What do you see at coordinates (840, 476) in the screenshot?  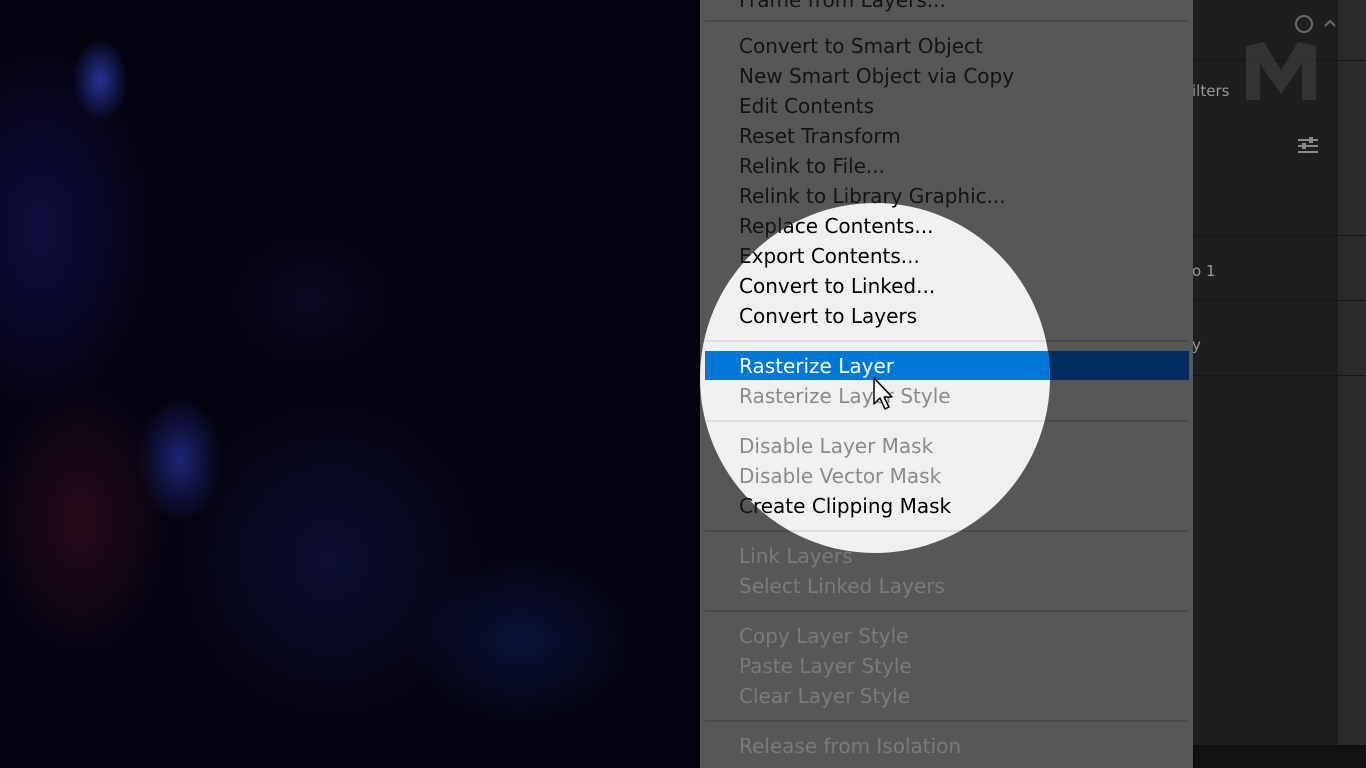 I see `menu-item-disable-vector-mask: Disable Vector Mask` at bounding box center [840, 476].